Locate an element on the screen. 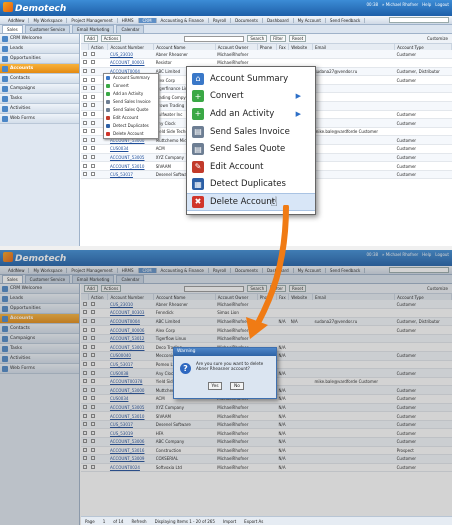  context-menu-item-invoice: ▤ Send Sales Invoice is located at coordinates (251, 132).